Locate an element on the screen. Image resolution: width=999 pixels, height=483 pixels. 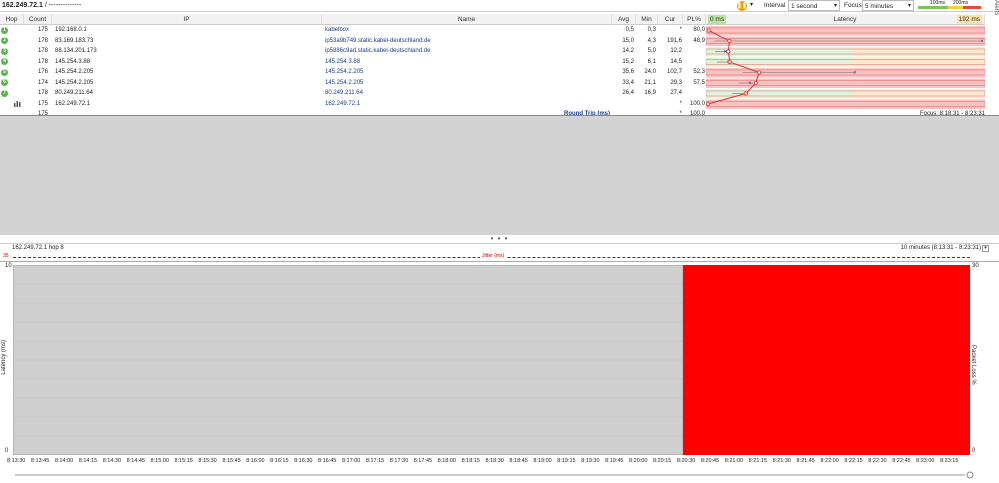
col-hop: Hop is located at coordinates (12, 19).